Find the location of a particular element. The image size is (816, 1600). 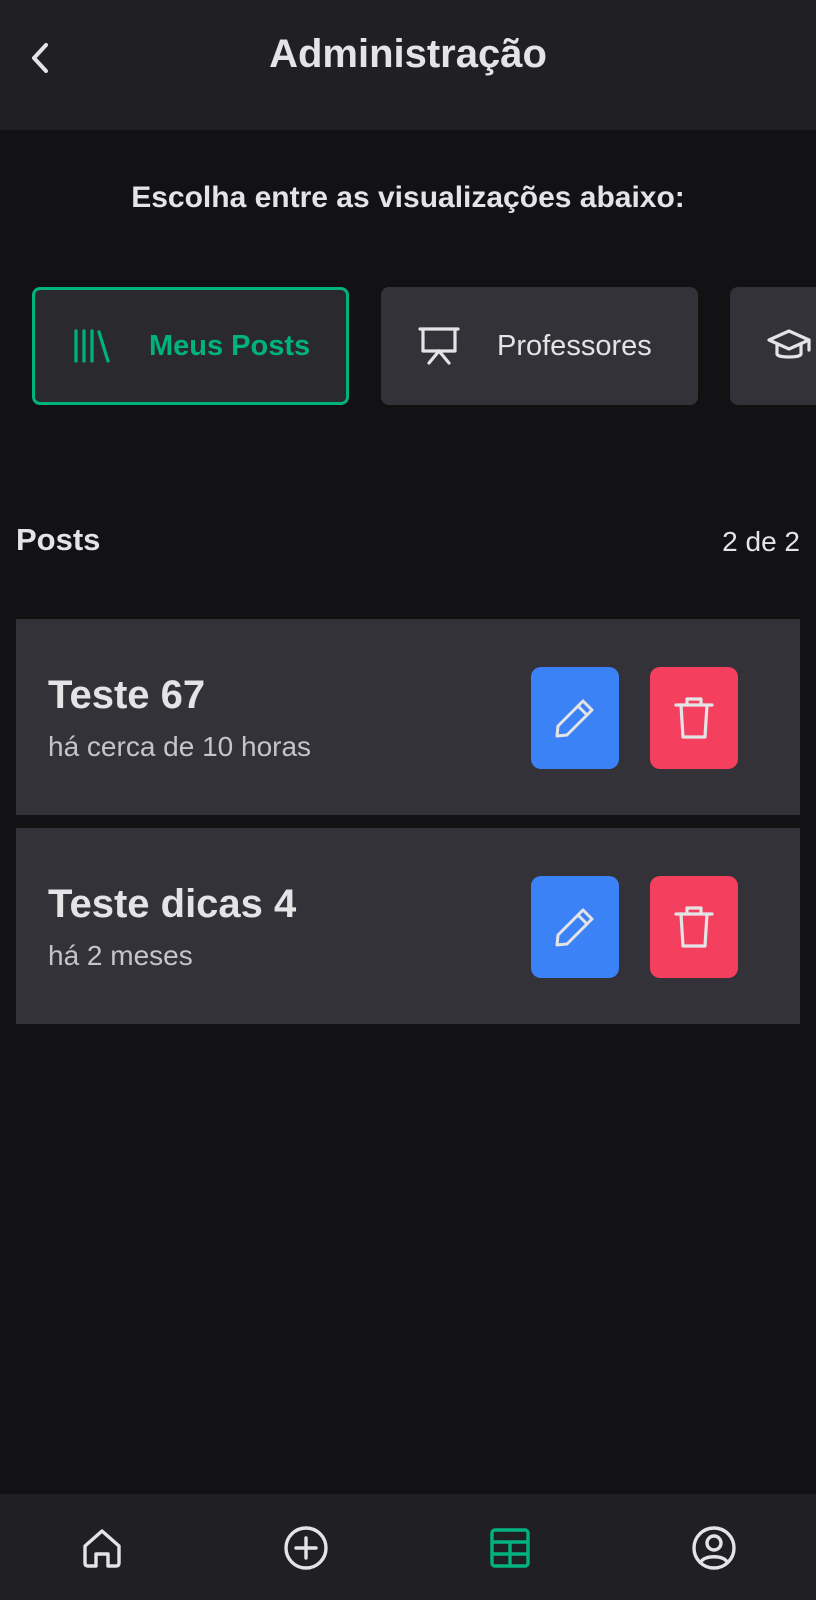

view-chip-professores: Professores is located at coordinates (539, 346).